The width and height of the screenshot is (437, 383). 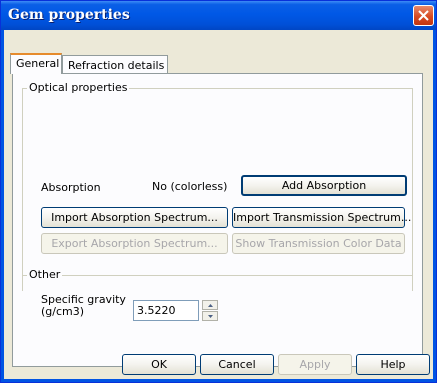 What do you see at coordinates (71, 187) in the screenshot?
I see `absorption-label: Absorption` at bounding box center [71, 187].